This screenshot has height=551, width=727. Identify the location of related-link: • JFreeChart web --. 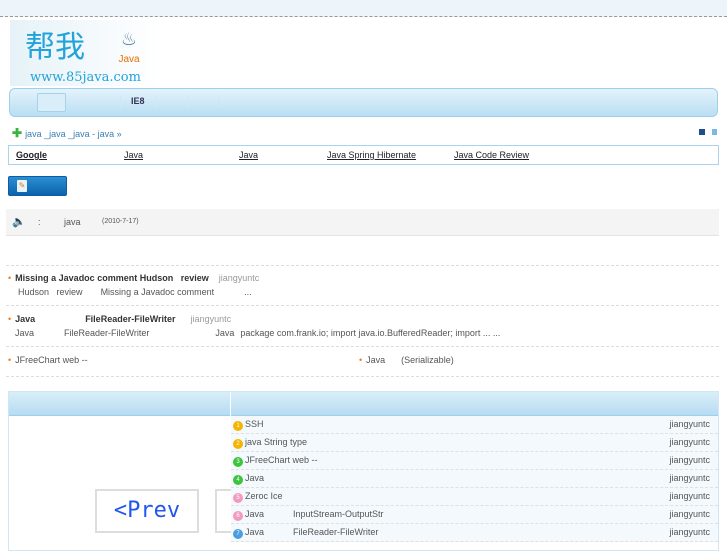
(48, 360).